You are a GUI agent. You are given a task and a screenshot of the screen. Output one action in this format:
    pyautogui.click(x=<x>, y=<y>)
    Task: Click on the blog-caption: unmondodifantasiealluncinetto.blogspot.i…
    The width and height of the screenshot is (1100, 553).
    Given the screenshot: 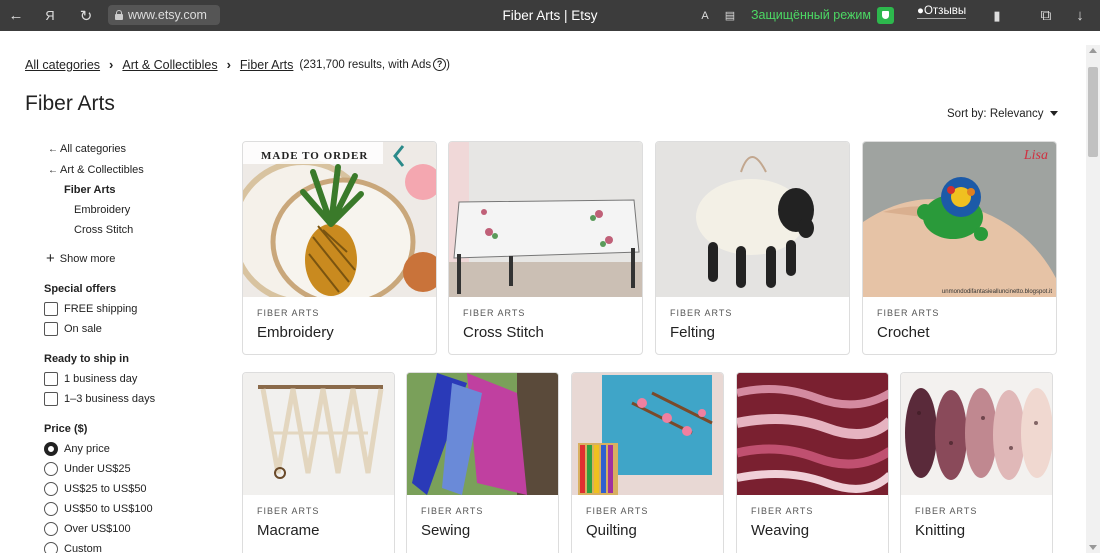 What is the action you would take?
    pyautogui.click(x=996, y=292)
    